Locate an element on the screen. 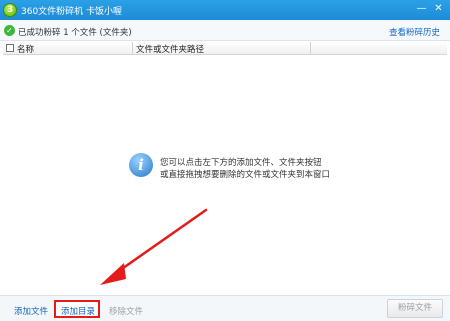 The height and width of the screenshot is (321, 450). close-button: ✕ is located at coordinates (438, 9).